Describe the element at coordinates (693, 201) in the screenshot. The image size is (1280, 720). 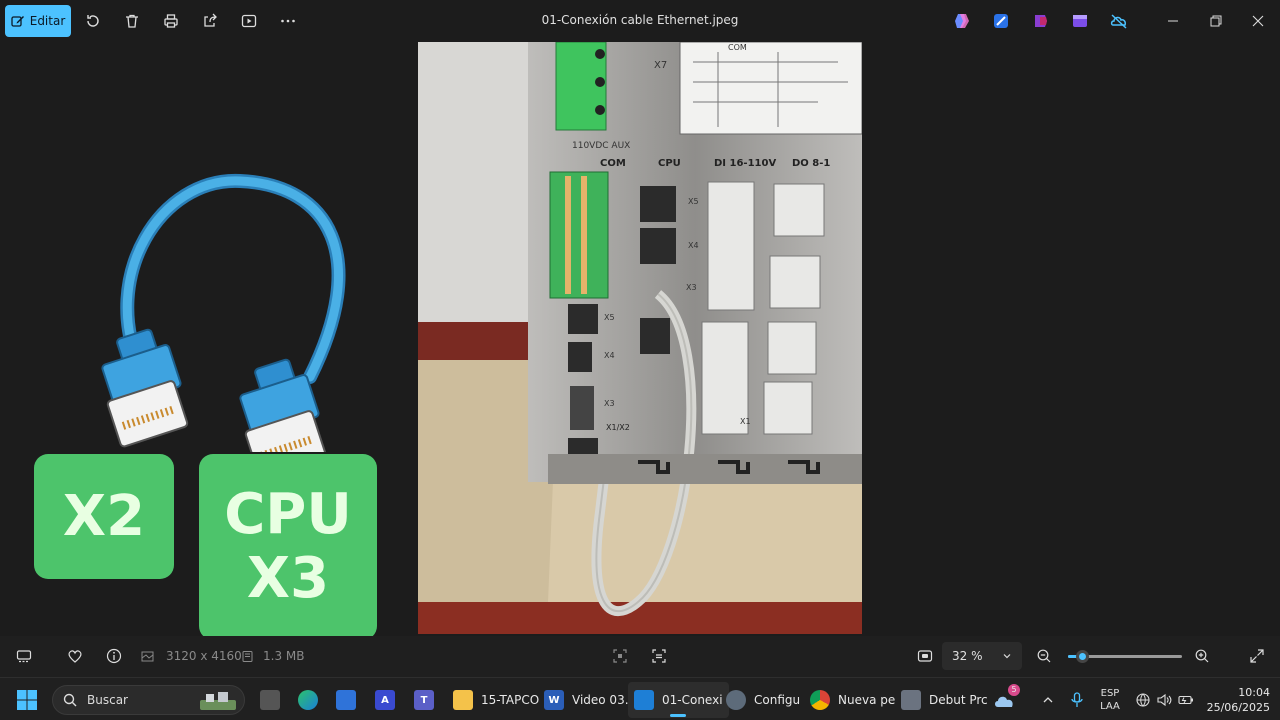
I see `photo-label-x5: X5` at that location.